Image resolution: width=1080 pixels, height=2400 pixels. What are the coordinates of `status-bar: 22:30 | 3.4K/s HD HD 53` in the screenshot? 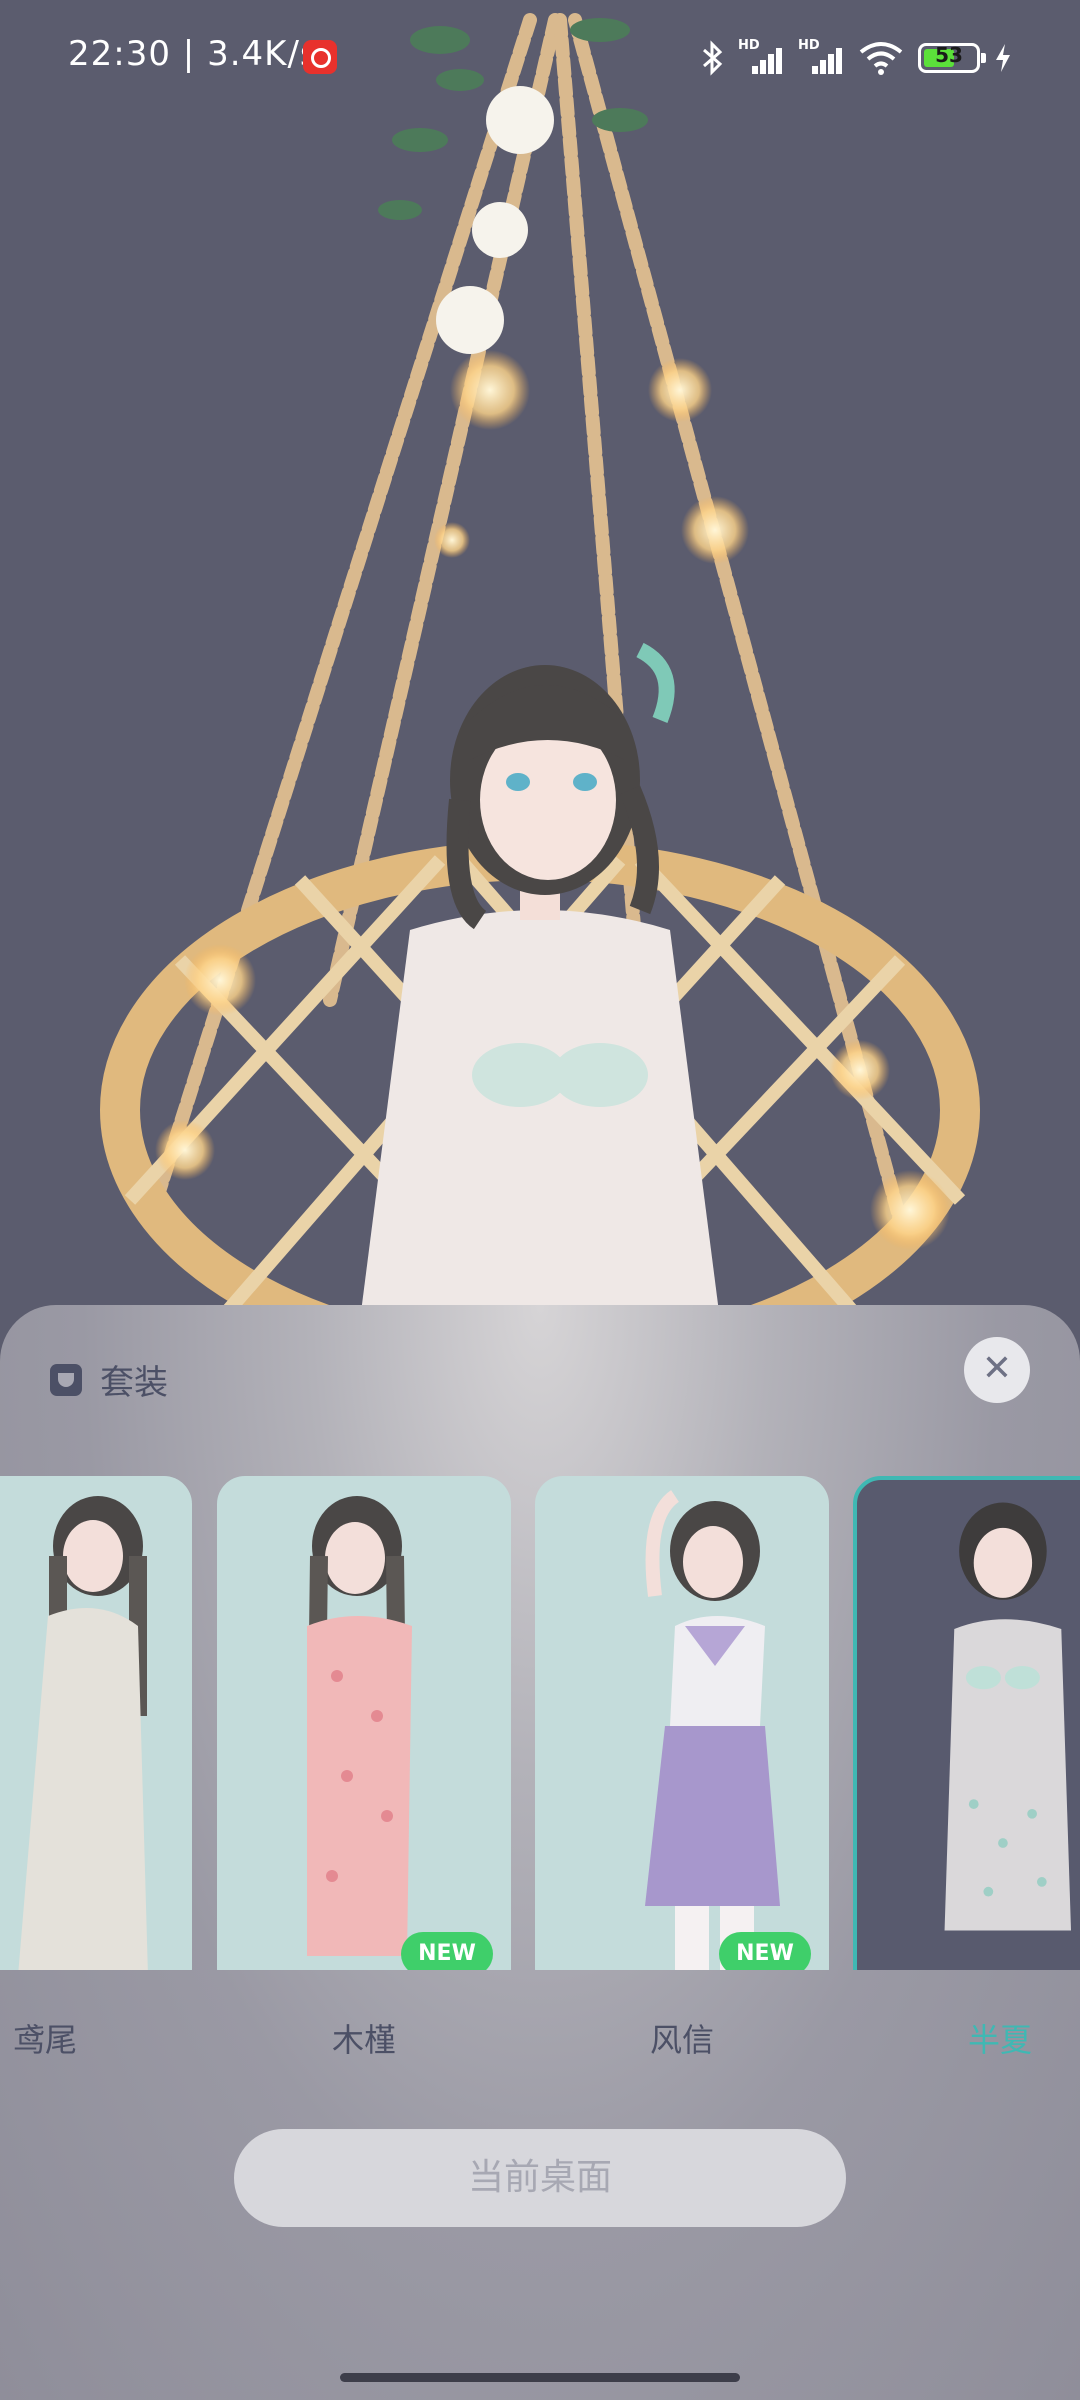 It's located at (540, 60).